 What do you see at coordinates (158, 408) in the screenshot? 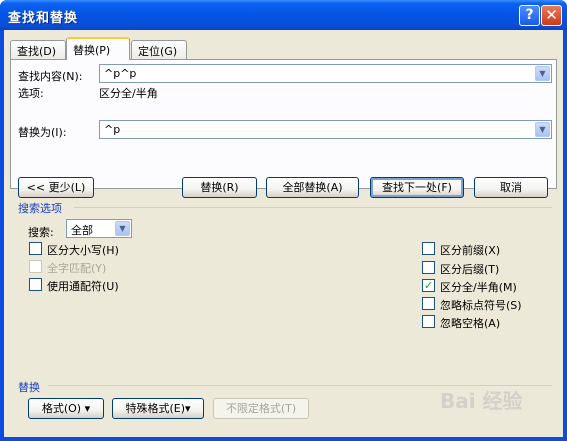
I see `special-button: 特殊格式(E)▾` at bounding box center [158, 408].